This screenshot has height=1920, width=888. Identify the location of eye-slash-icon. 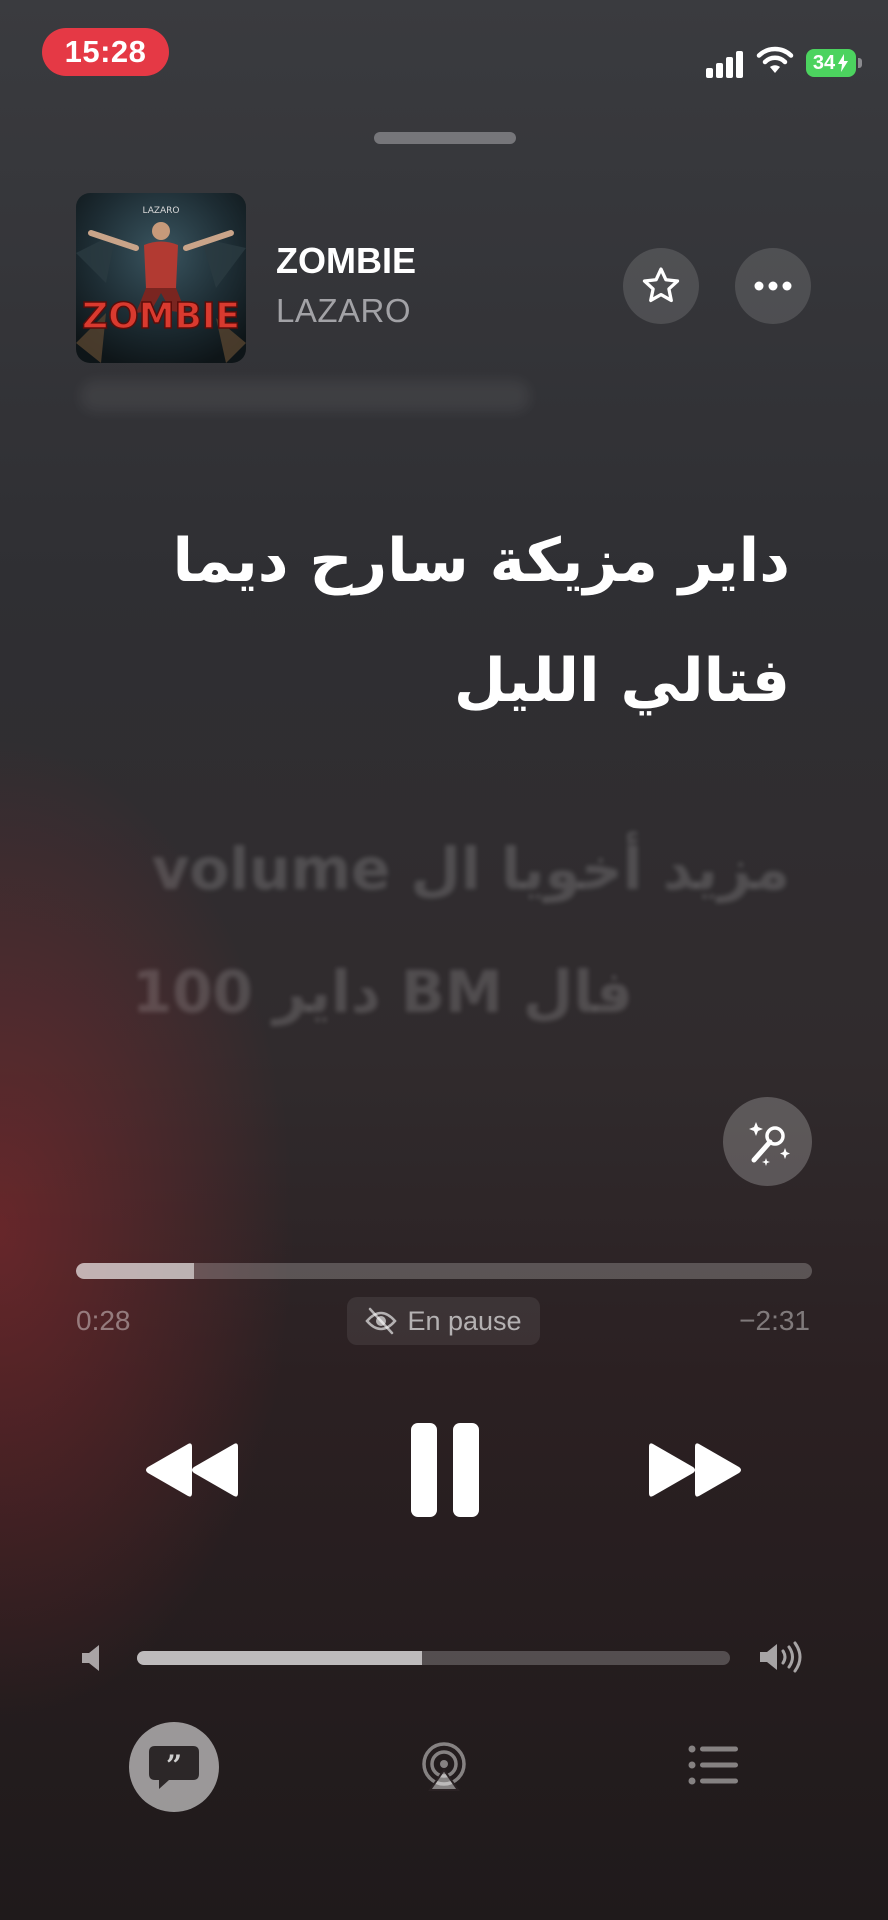
(381, 1321).